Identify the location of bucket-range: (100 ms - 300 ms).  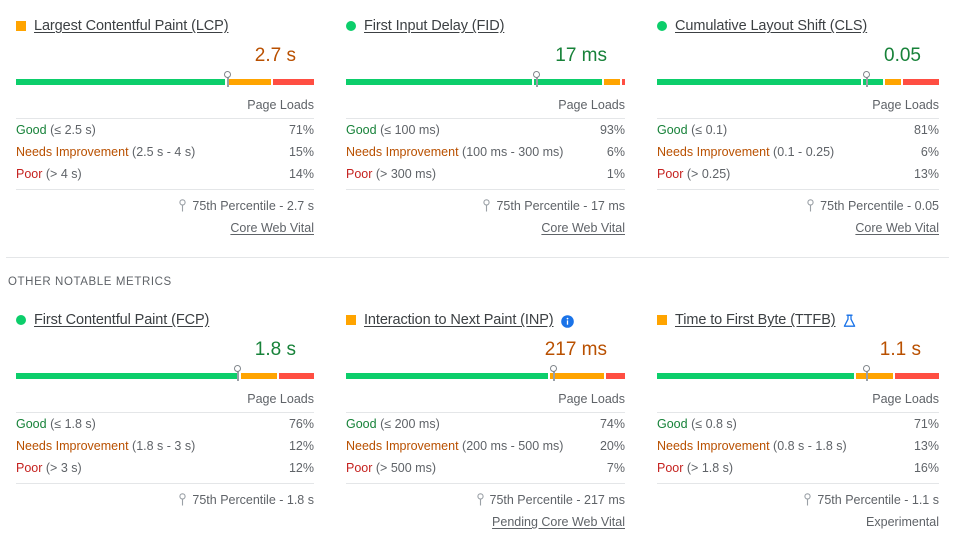
(513, 152).